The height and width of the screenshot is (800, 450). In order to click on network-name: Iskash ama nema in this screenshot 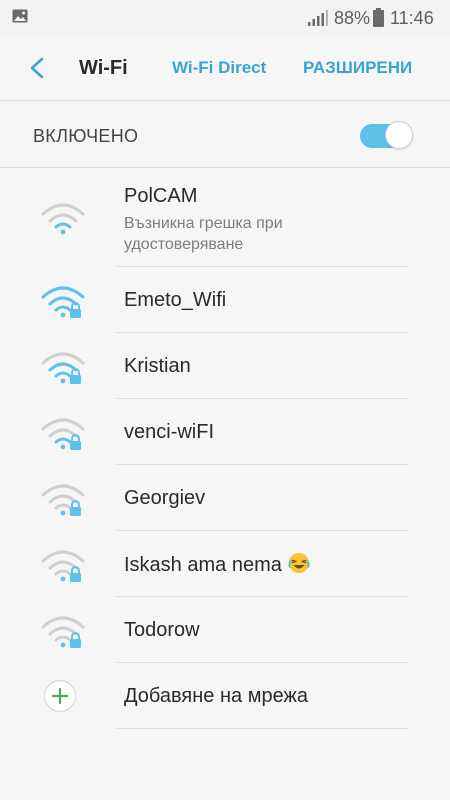, I will do `click(203, 565)`.